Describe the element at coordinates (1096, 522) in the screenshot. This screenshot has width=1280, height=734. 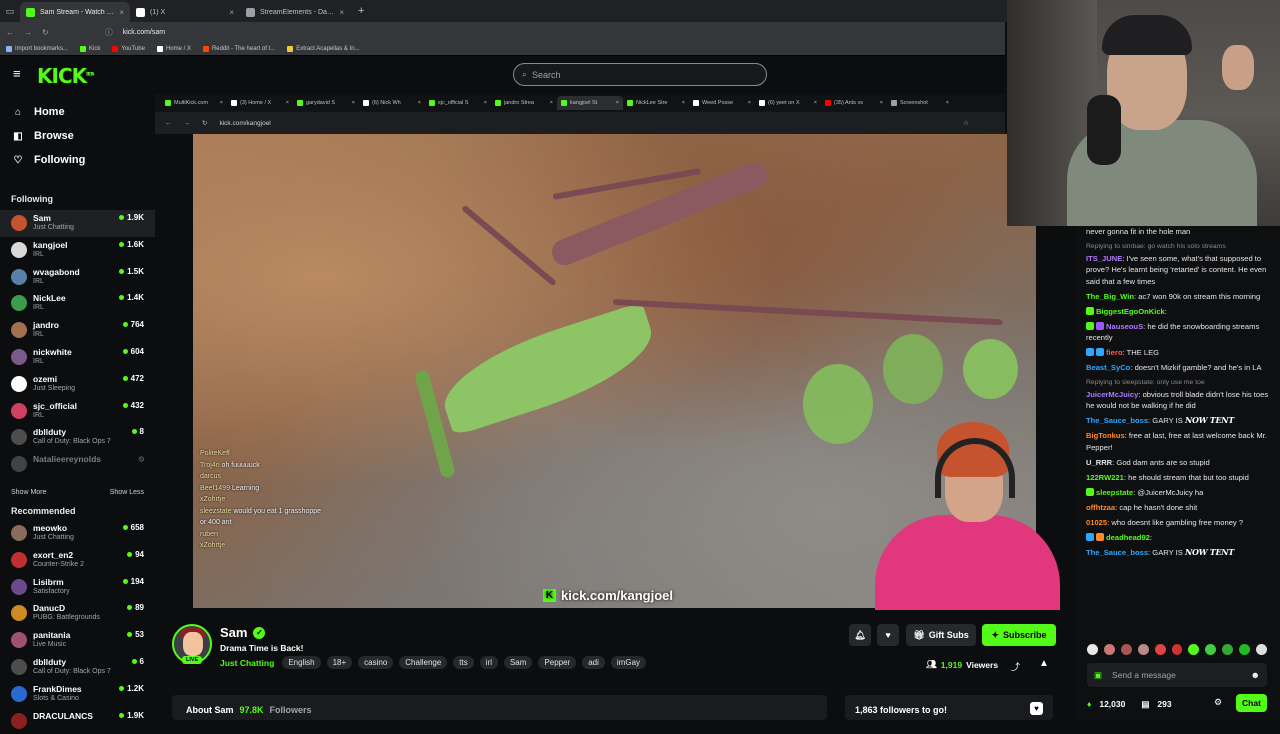
I see `chat-username: 01025` at that location.